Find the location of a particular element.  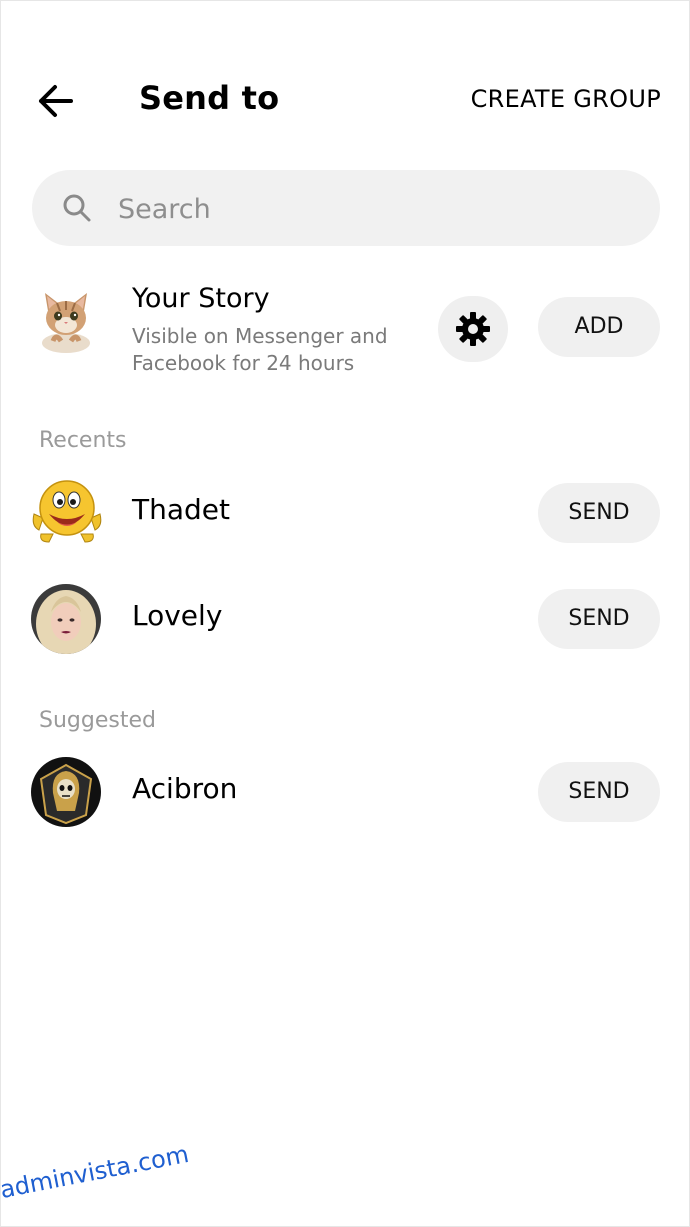

skull-avatar-icon is located at coordinates (66, 792).